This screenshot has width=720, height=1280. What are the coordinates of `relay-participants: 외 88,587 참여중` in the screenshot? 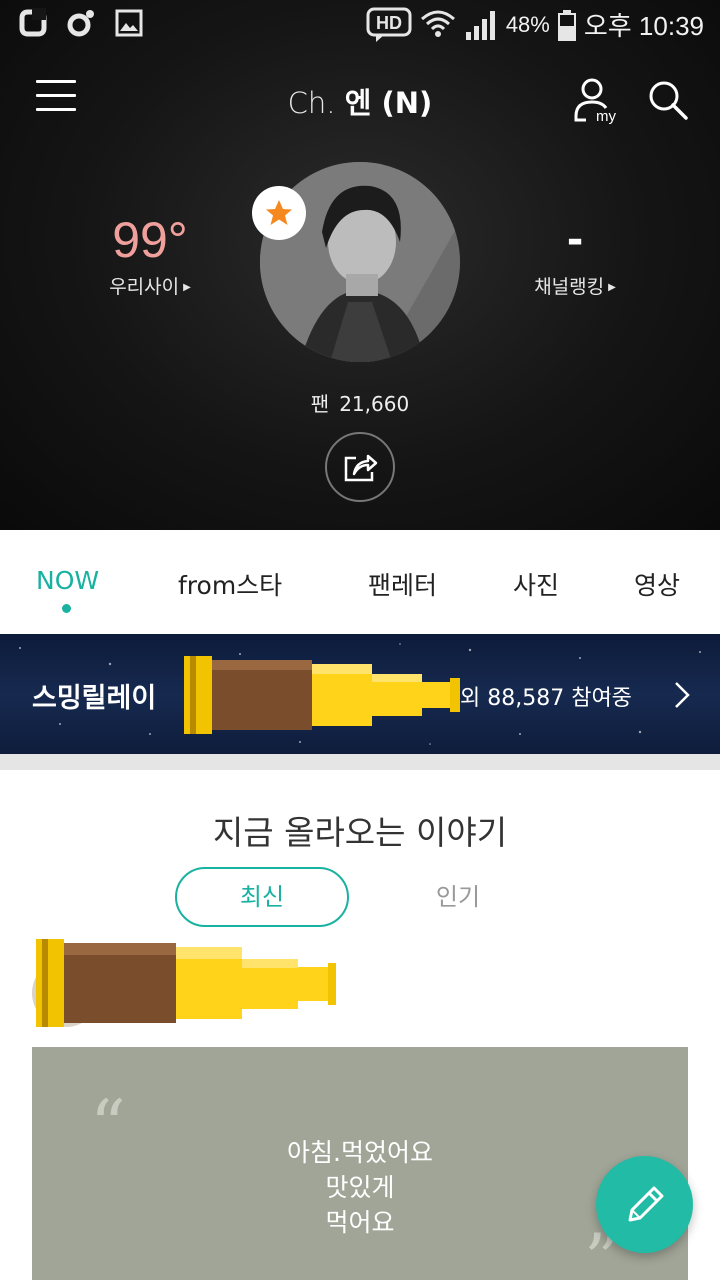 It's located at (546, 698).